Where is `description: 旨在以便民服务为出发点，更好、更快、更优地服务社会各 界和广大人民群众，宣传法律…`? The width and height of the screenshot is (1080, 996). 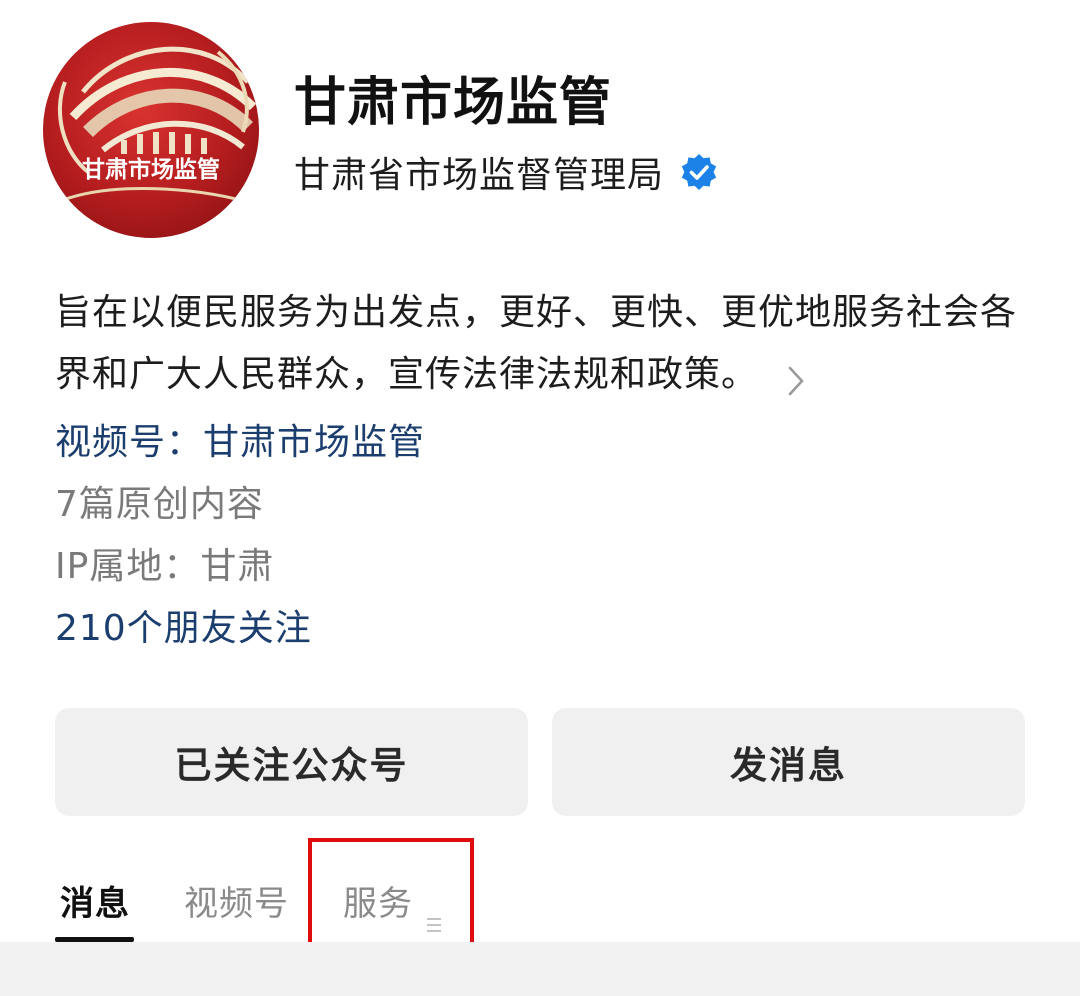
description: 旨在以便民服务为出发点，更好、更快、更优地服务社会各 界和广大人民群众，宣传法律… is located at coordinates (545, 344).